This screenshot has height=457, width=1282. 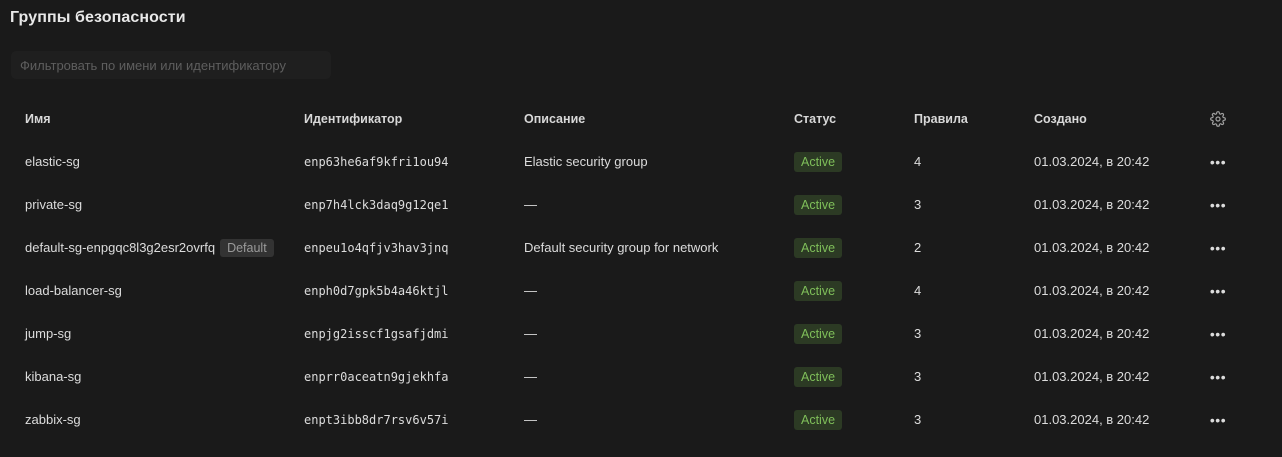 What do you see at coordinates (376, 376) in the screenshot?
I see `row-id: enprr0aceatn9gjekhfa` at bounding box center [376, 376].